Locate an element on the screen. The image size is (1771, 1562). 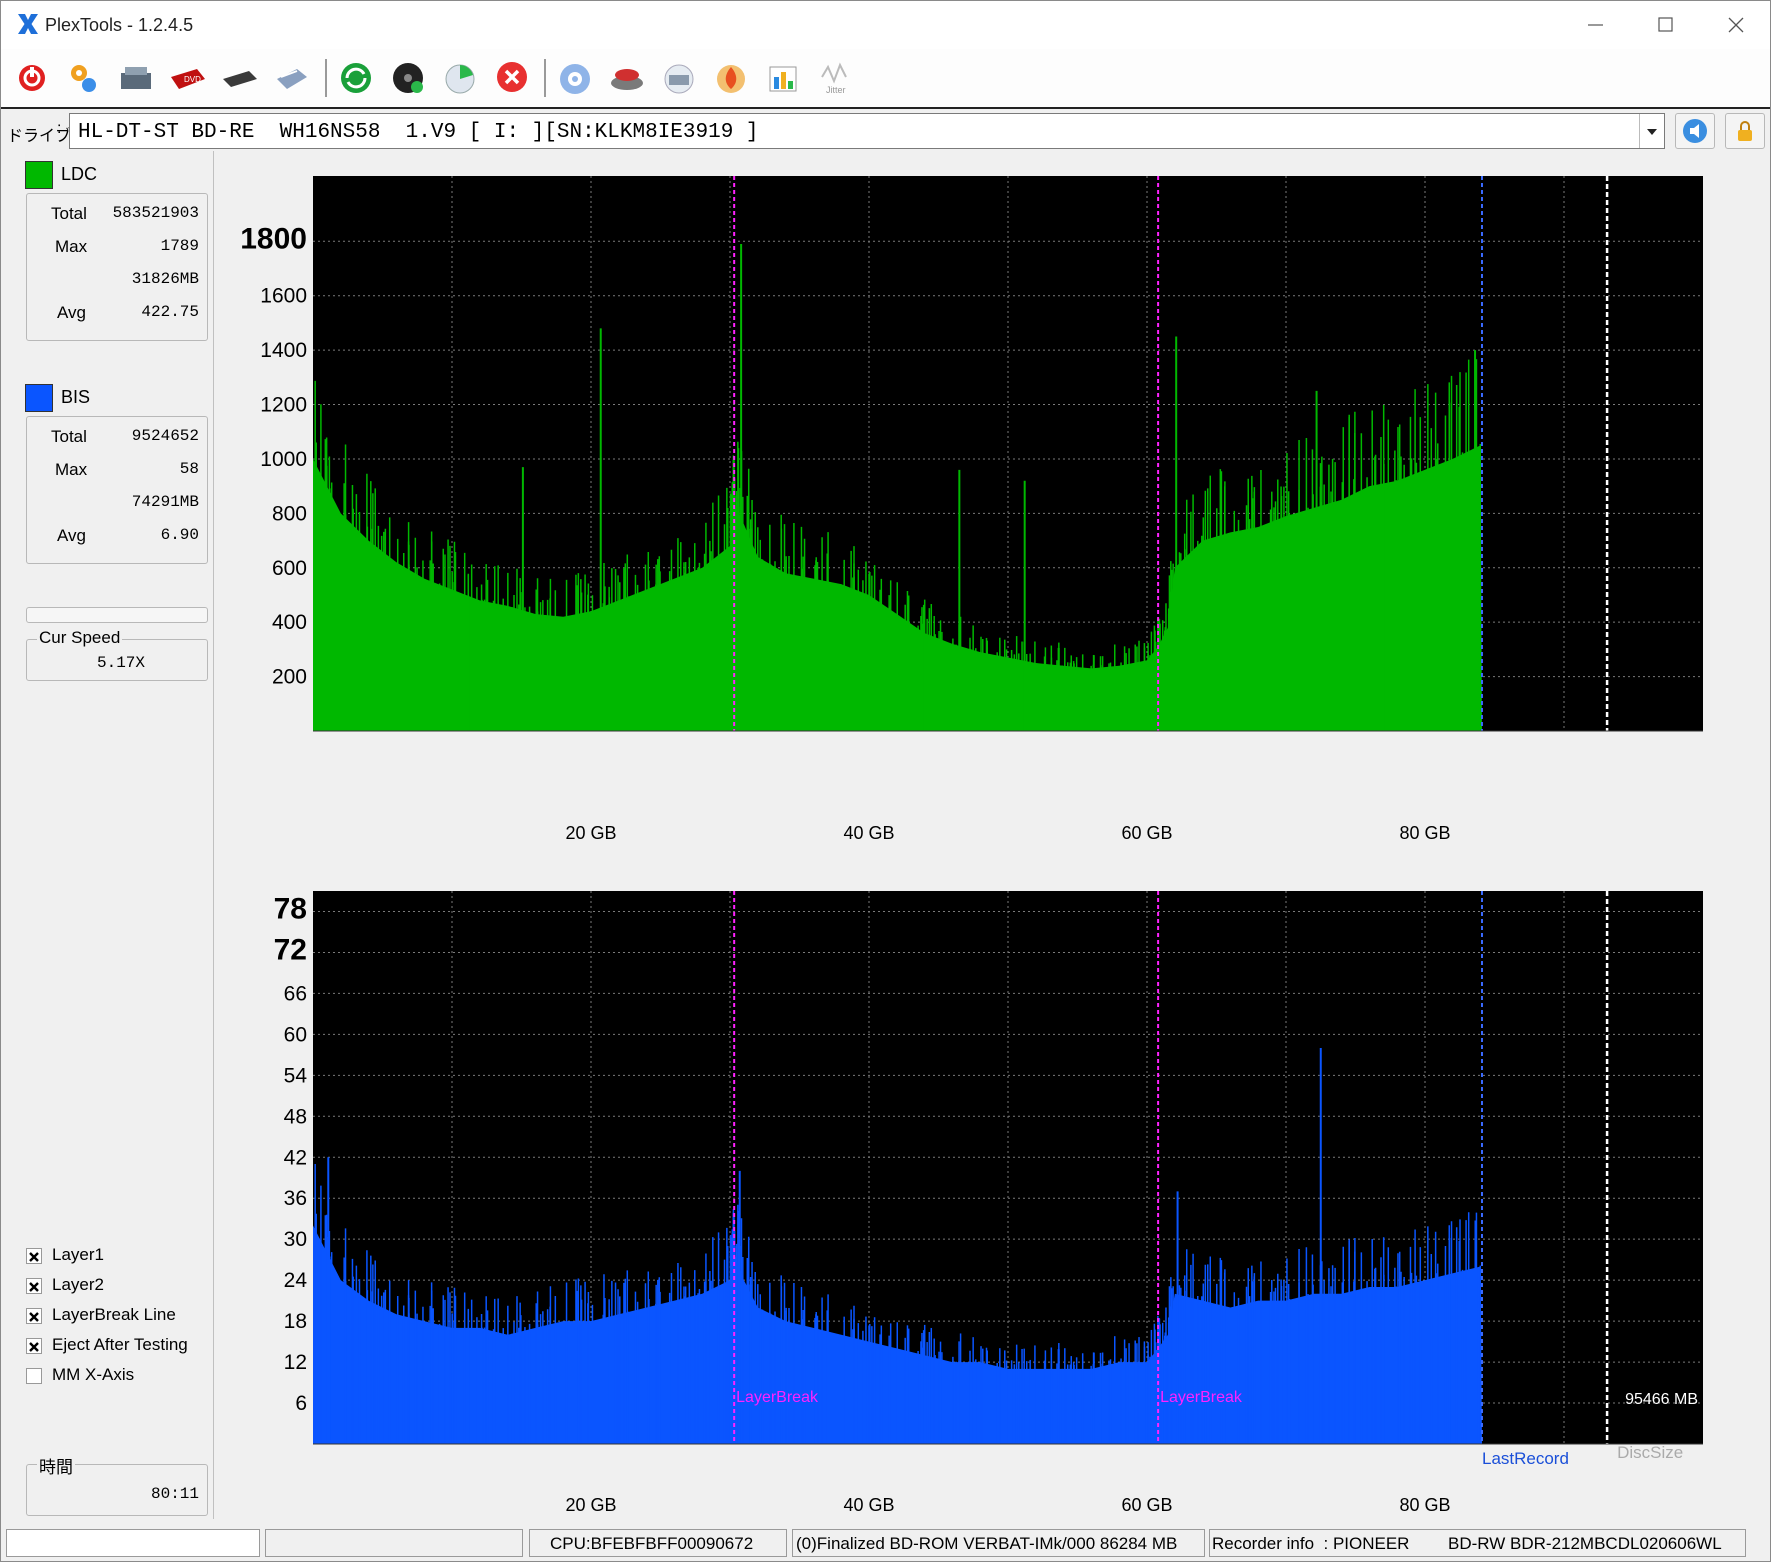
close-button is located at coordinates (1736, 25).